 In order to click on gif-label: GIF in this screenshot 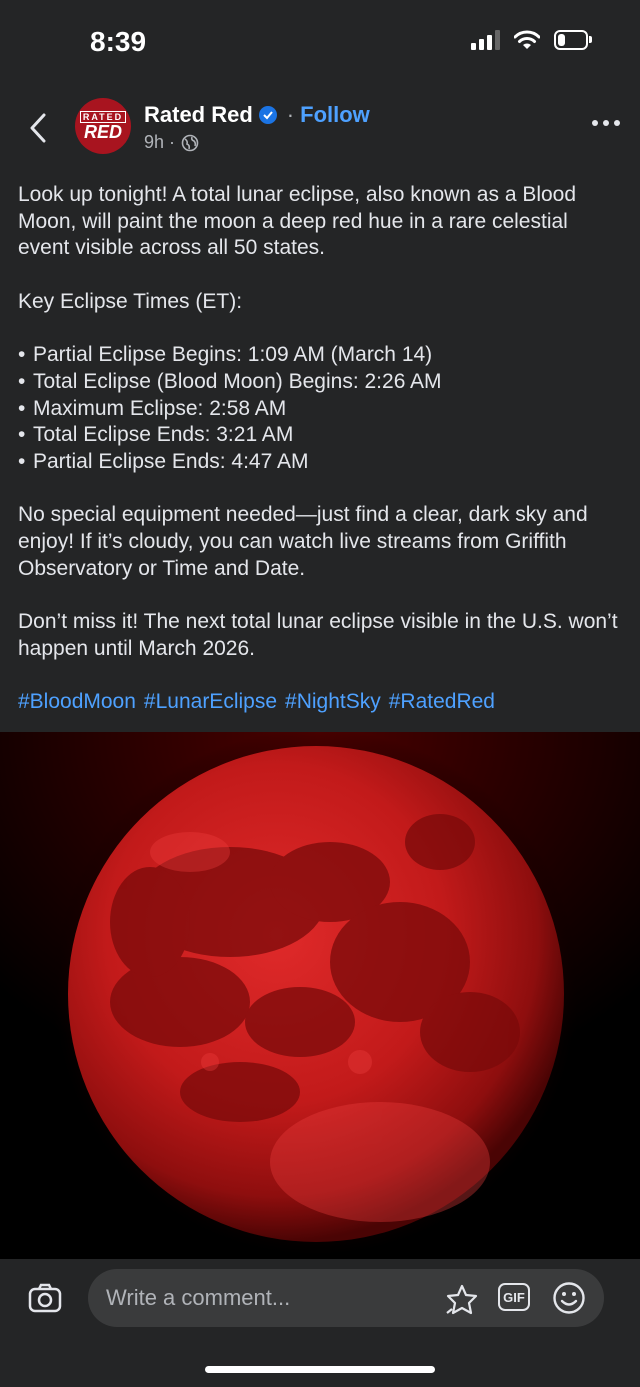, I will do `click(514, 1297)`.